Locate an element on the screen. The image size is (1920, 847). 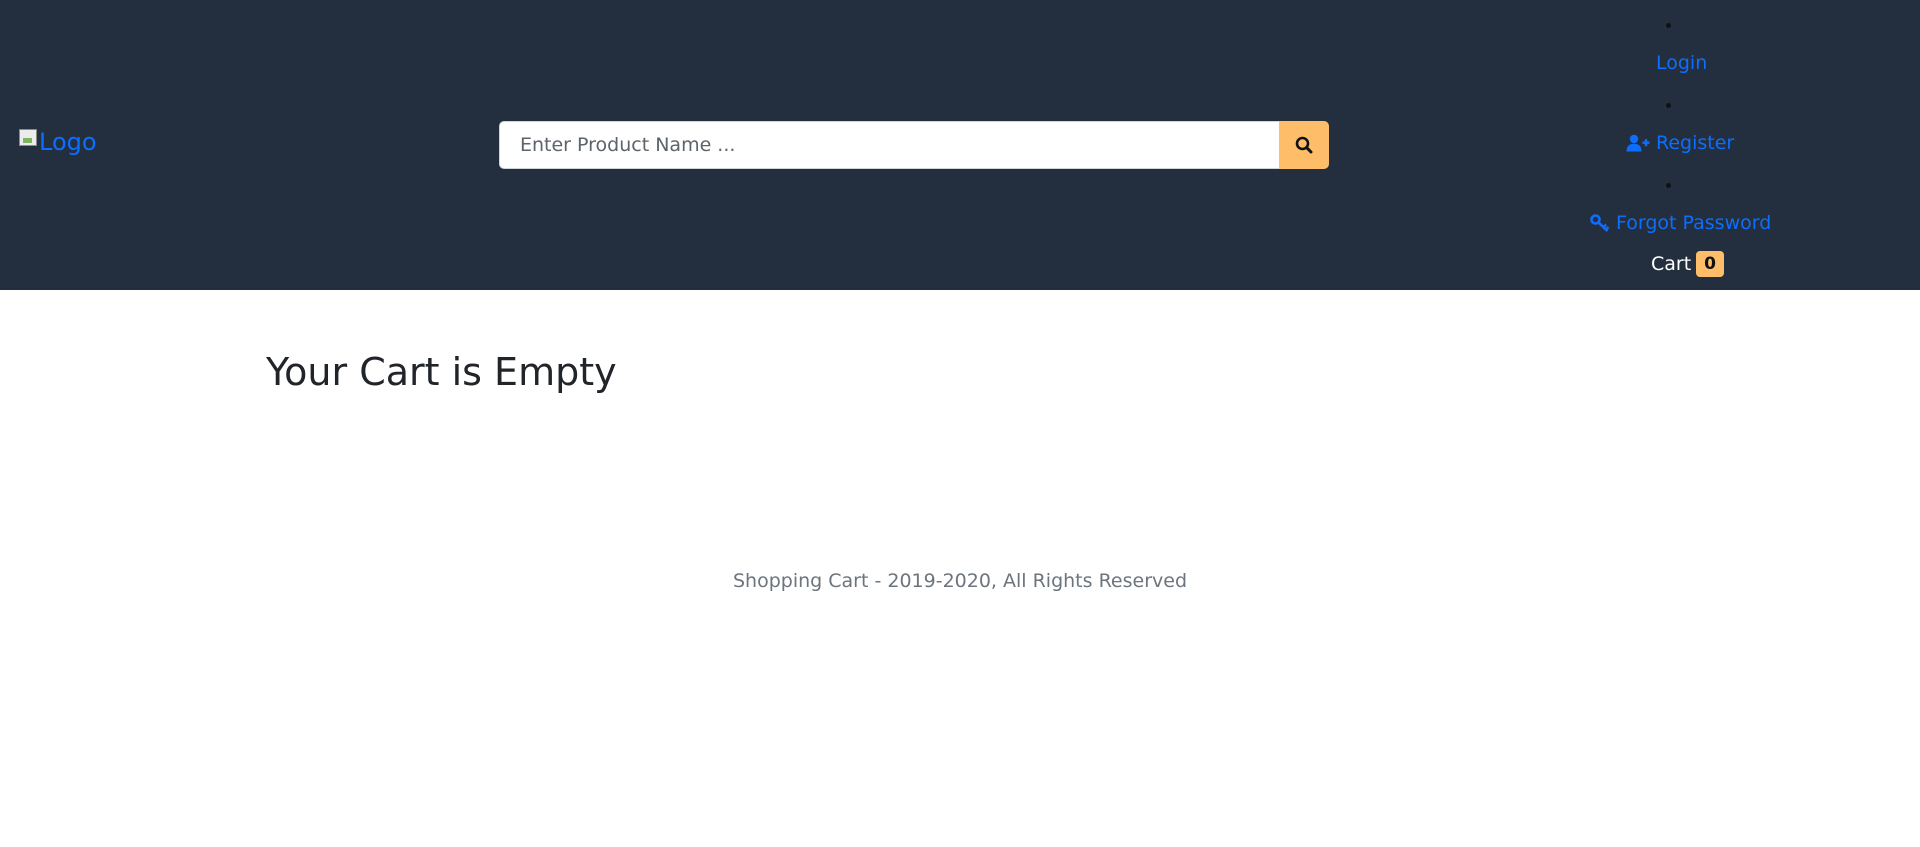
register-label: Register is located at coordinates (1695, 143).